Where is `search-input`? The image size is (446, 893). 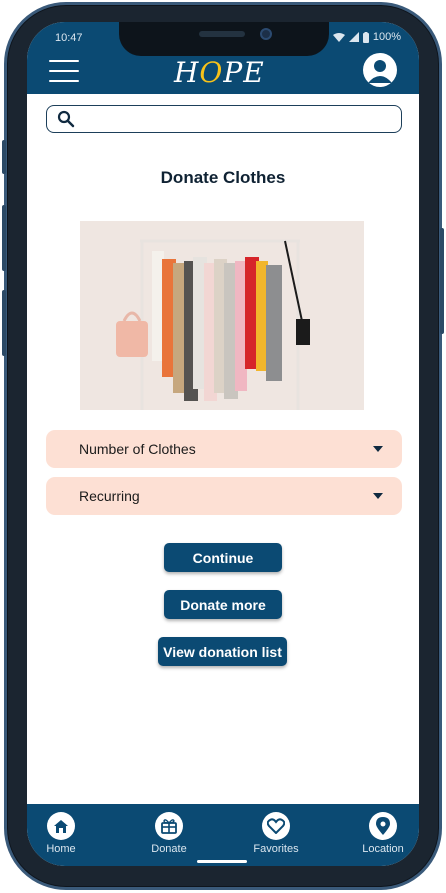 search-input is located at coordinates (238, 119).